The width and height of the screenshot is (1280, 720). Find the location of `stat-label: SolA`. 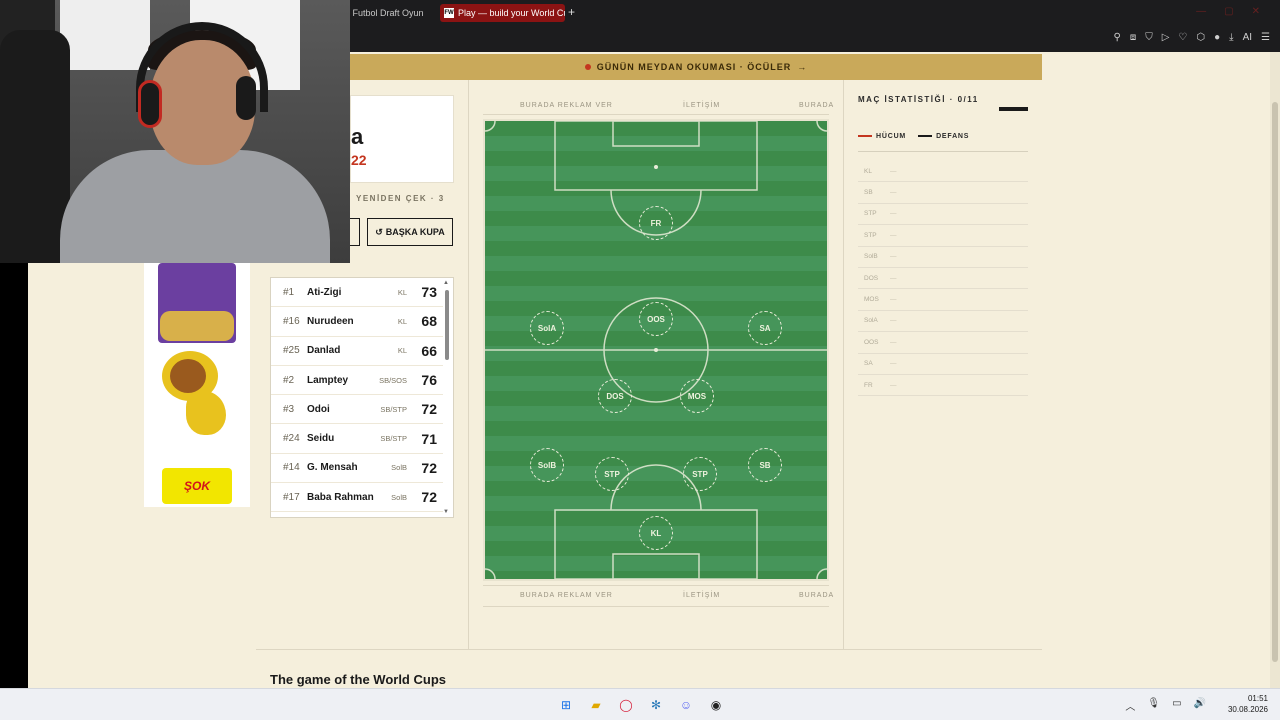

stat-label: SolA is located at coordinates (871, 321).